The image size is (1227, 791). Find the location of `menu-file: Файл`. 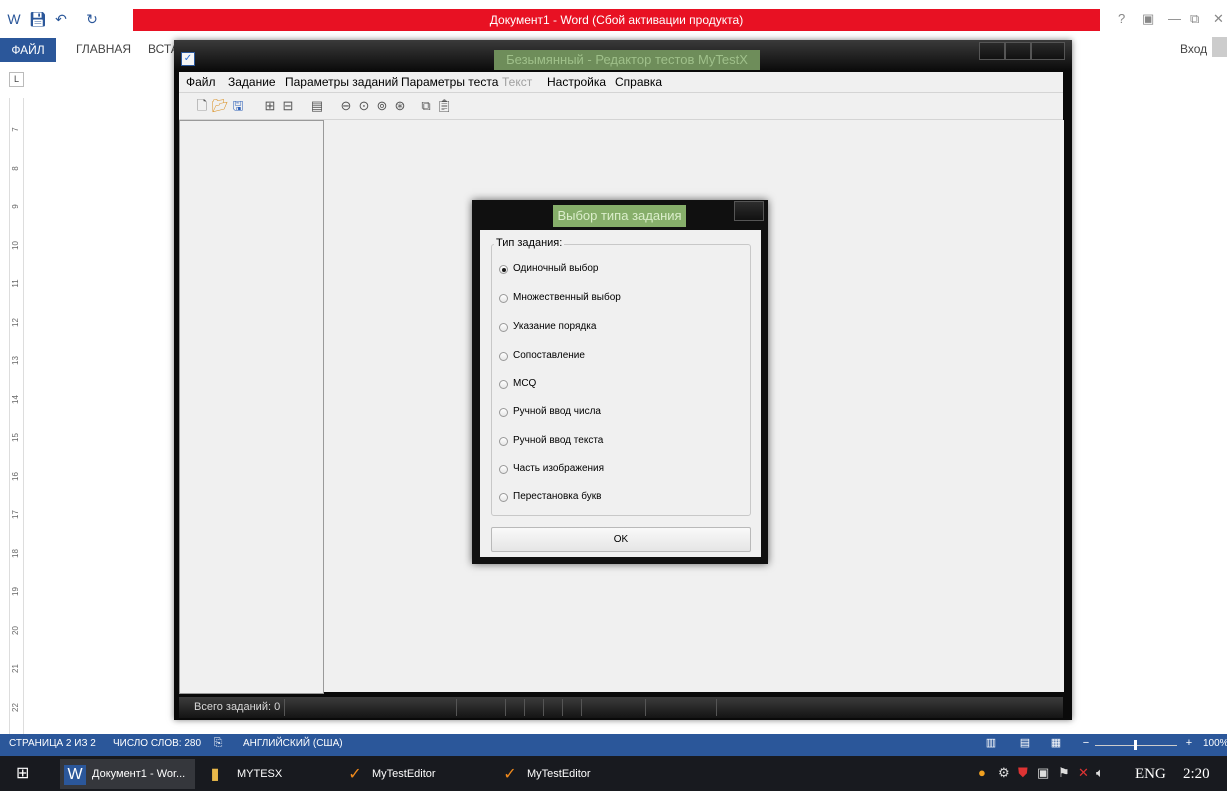

menu-file: Файл is located at coordinates (201, 82).